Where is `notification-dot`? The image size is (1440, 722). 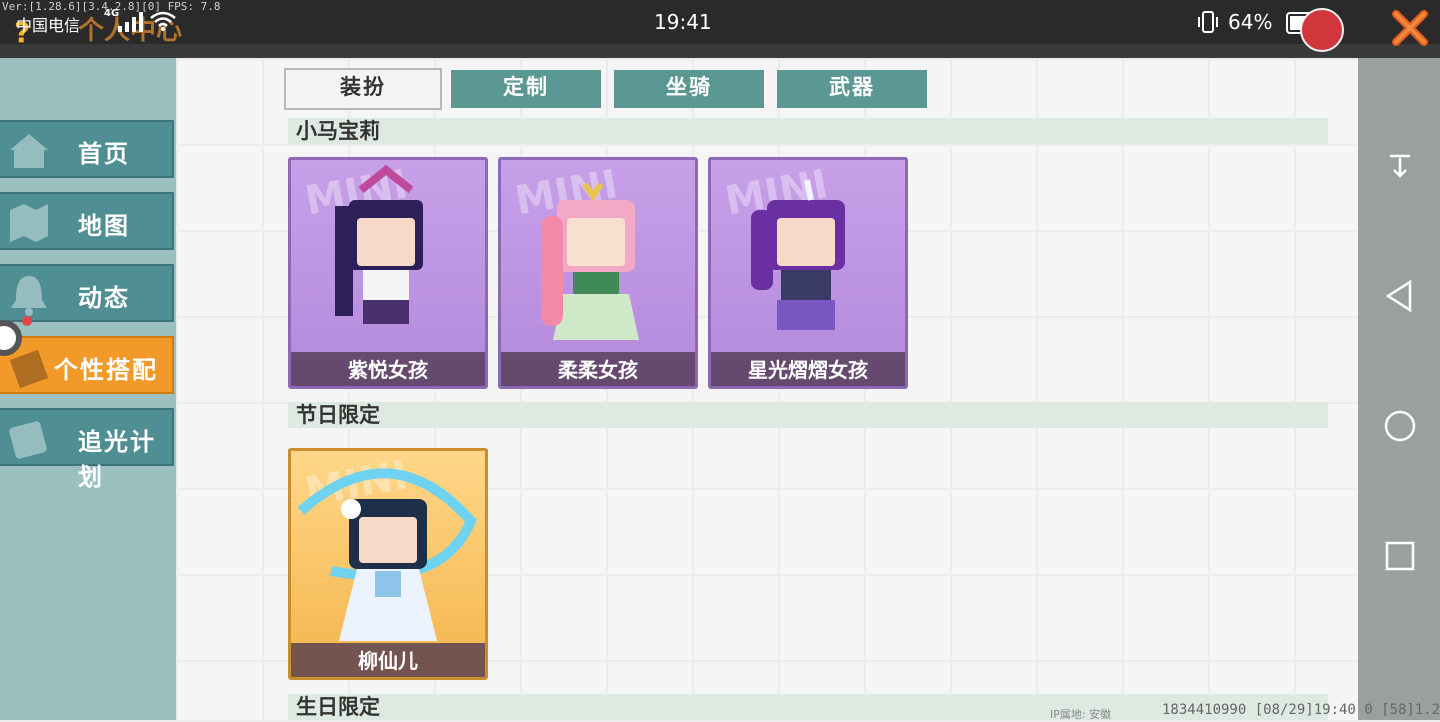 notification-dot is located at coordinates (27, 321).